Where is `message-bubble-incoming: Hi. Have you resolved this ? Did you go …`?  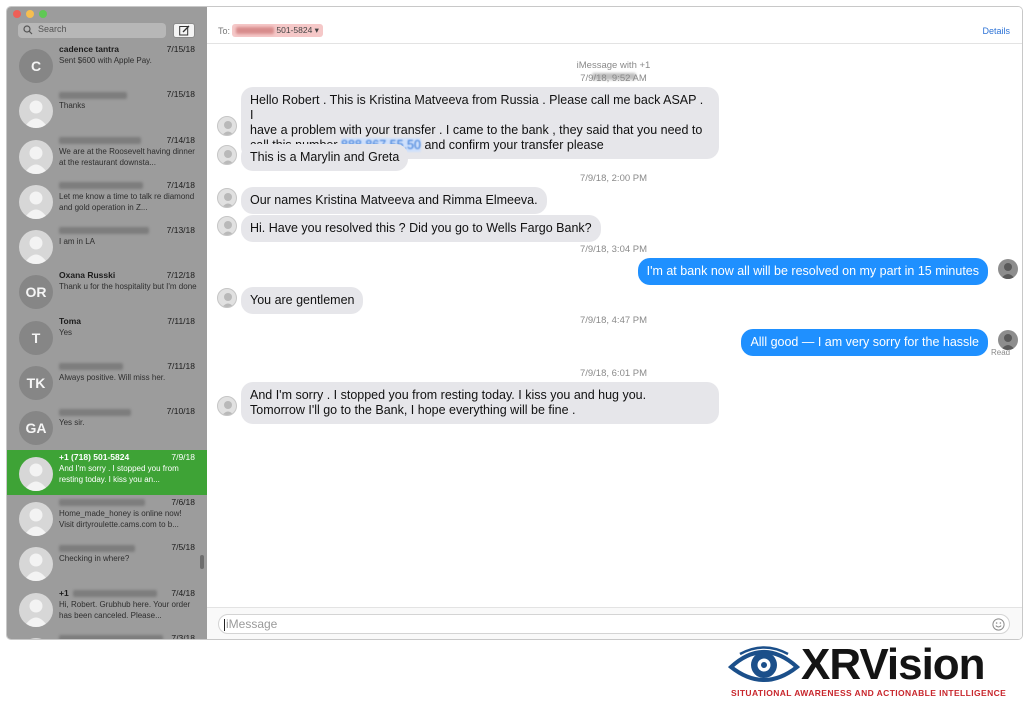
message-bubble-incoming: Hi. Have you resolved this ? Did you go … is located at coordinates (421, 228).